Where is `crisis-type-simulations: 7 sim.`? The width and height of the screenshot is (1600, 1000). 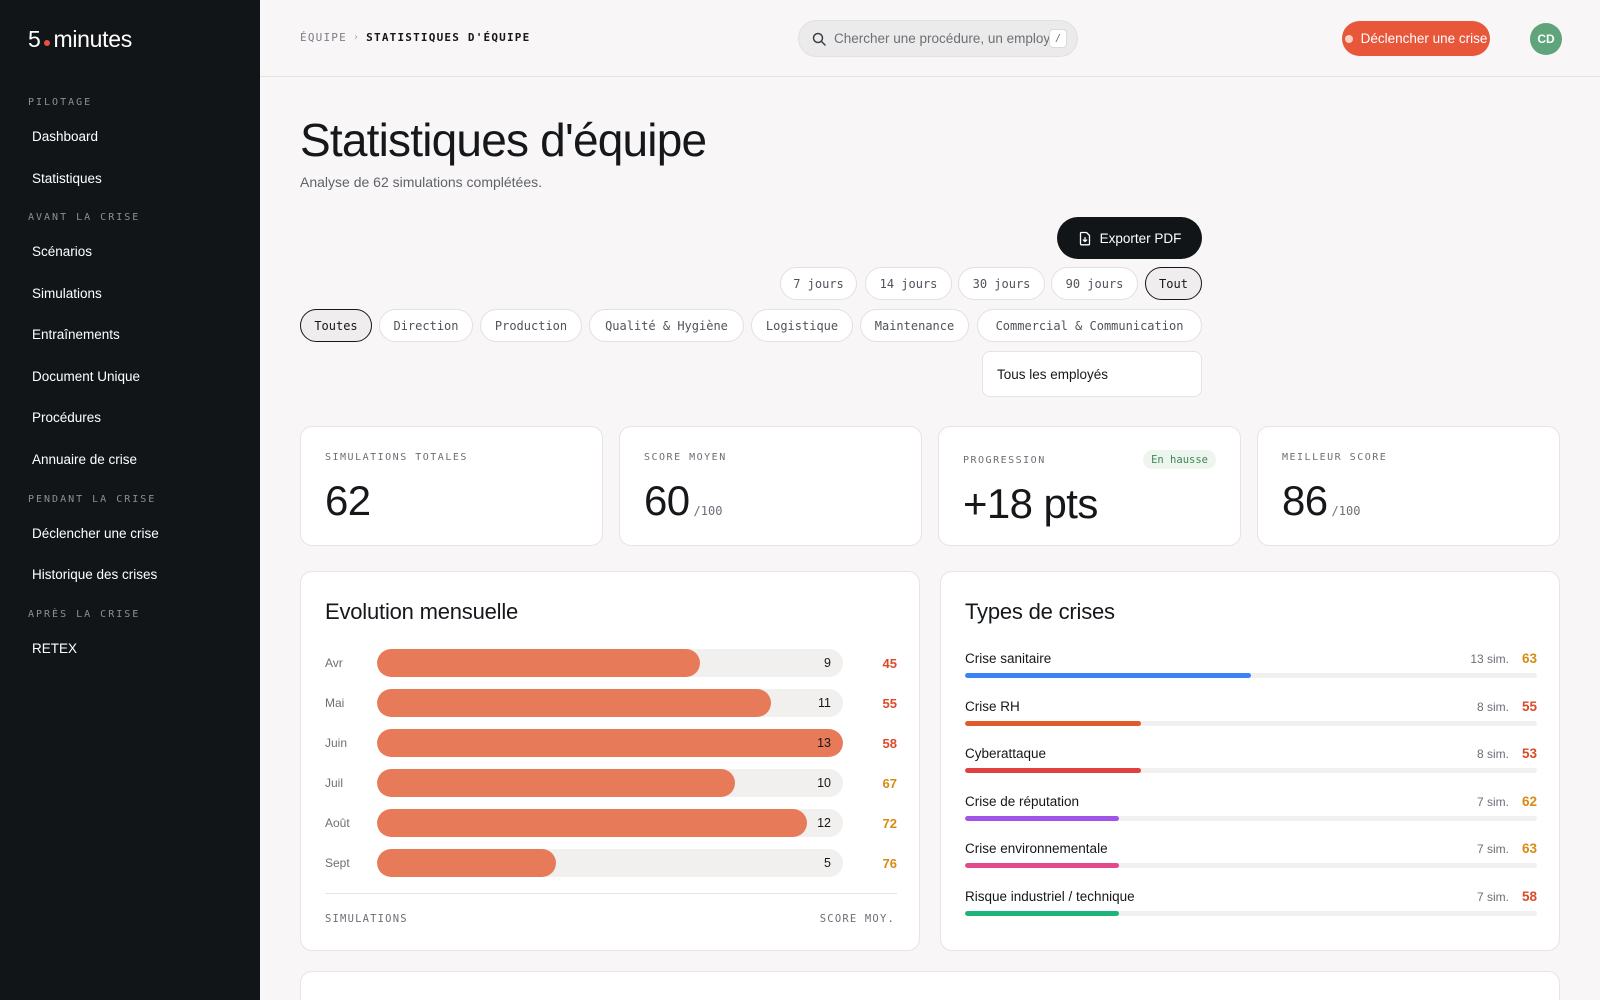 crisis-type-simulations: 7 sim. is located at coordinates (1492, 849).